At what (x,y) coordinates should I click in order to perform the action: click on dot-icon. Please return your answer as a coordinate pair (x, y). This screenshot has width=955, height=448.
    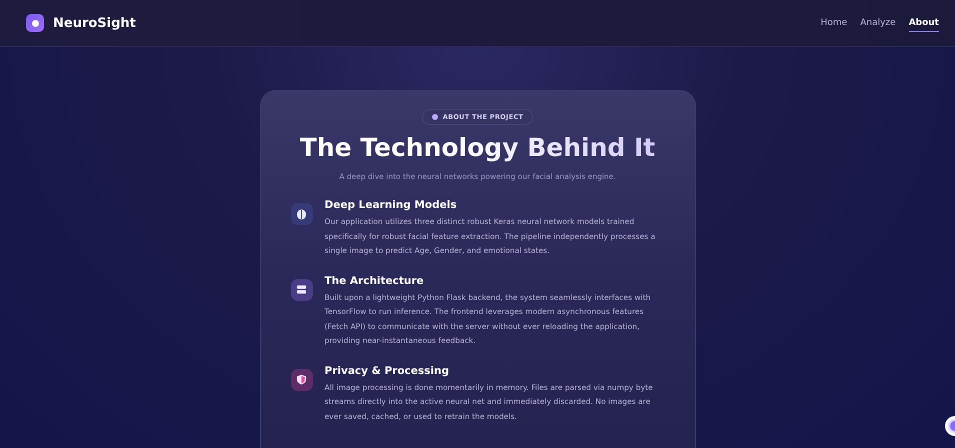
    Looking at the image, I should click on (435, 117).